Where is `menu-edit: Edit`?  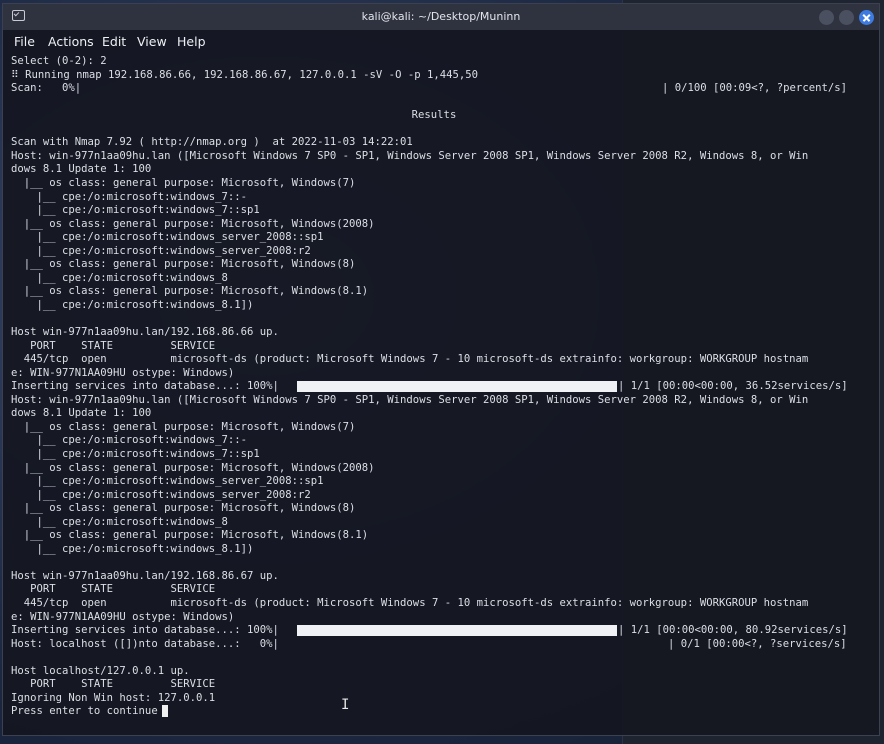
menu-edit: Edit is located at coordinates (114, 42).